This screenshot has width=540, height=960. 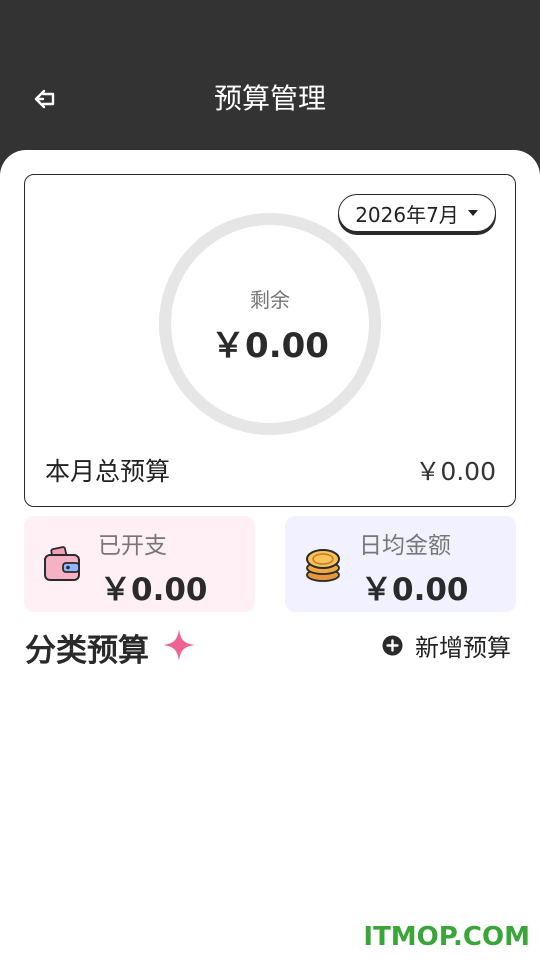 I want to click on watermark: ITMOP.COM, so click(x=446, y=937).